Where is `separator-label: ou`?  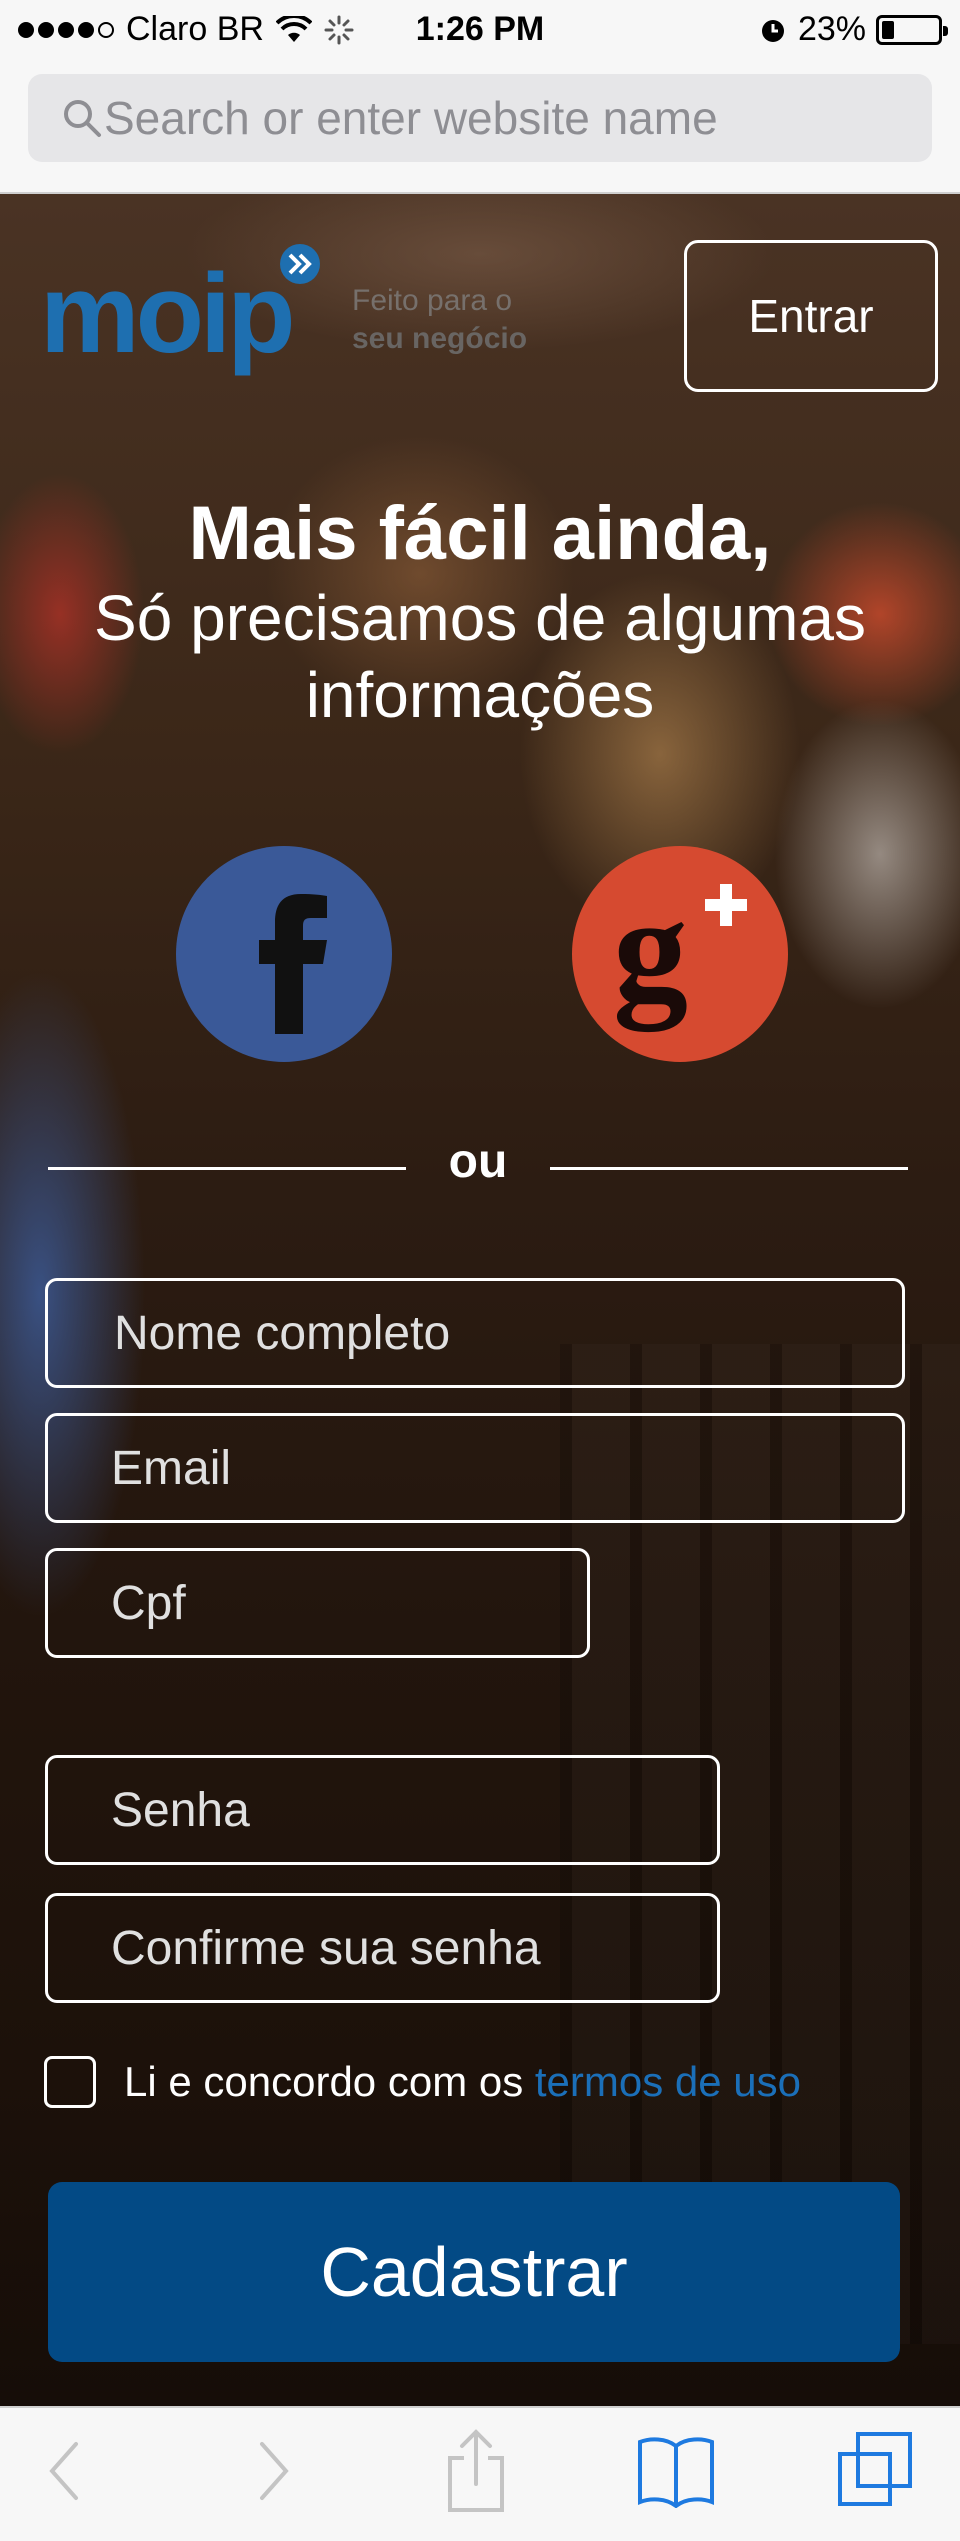
separator-label: ou is located at coordinates (478, 1161).